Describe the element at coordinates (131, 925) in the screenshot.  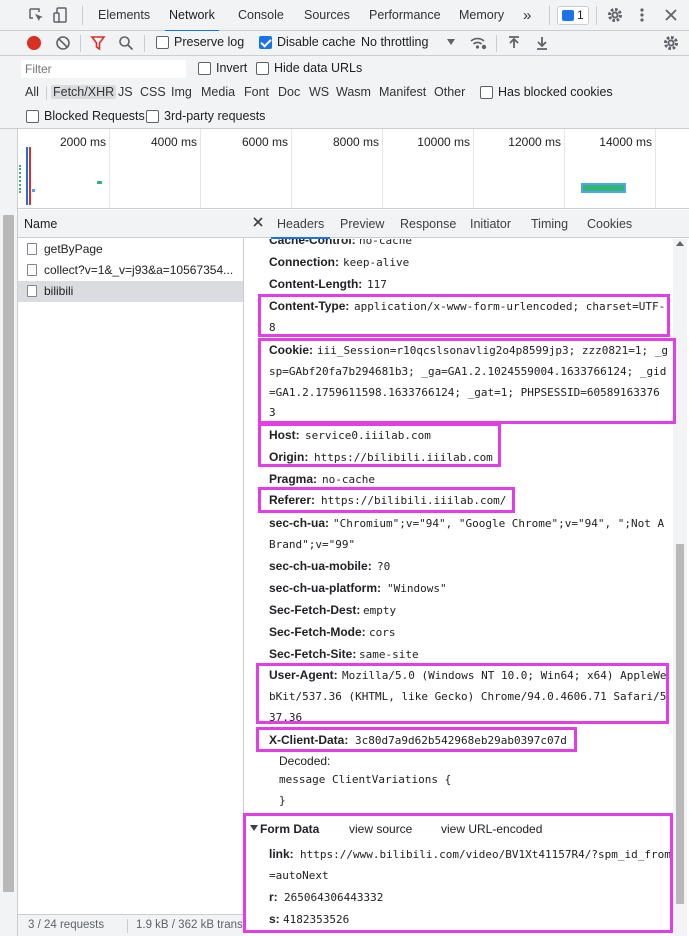
I see `network-status-bar: 3 / 24 requests 1.9 kB / 362 kB transfe` at that location.